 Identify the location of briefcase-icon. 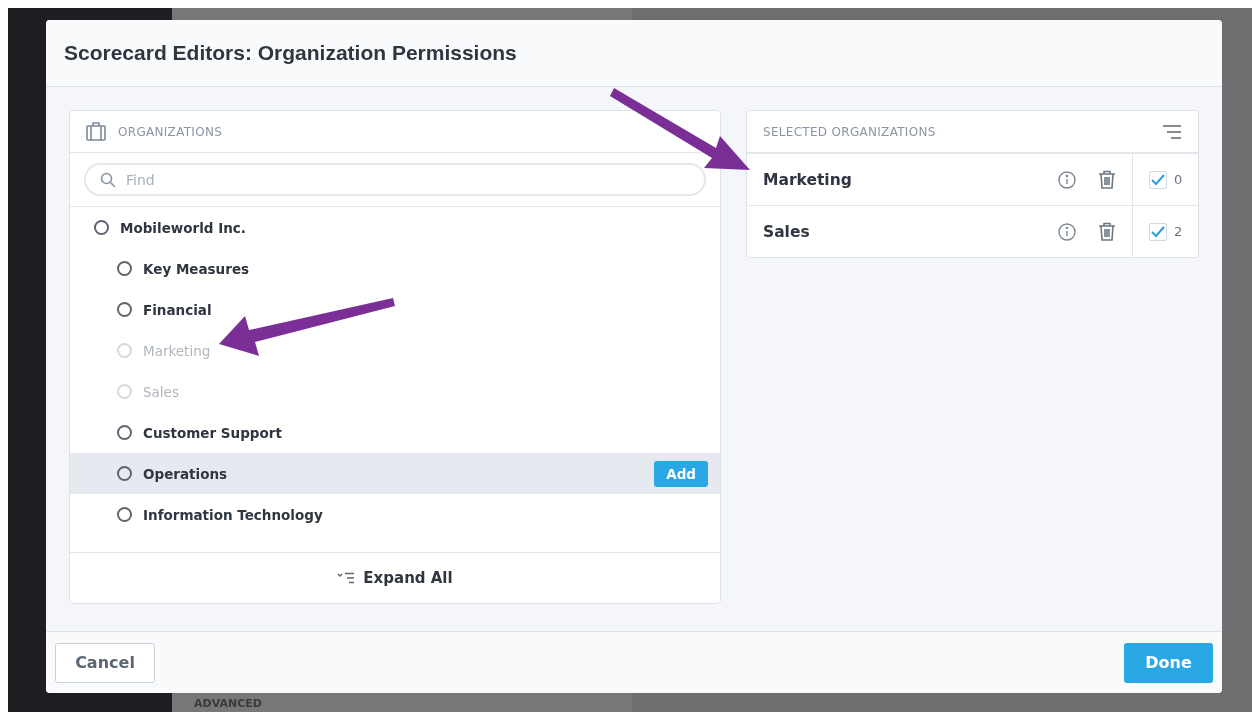
(96, 131).